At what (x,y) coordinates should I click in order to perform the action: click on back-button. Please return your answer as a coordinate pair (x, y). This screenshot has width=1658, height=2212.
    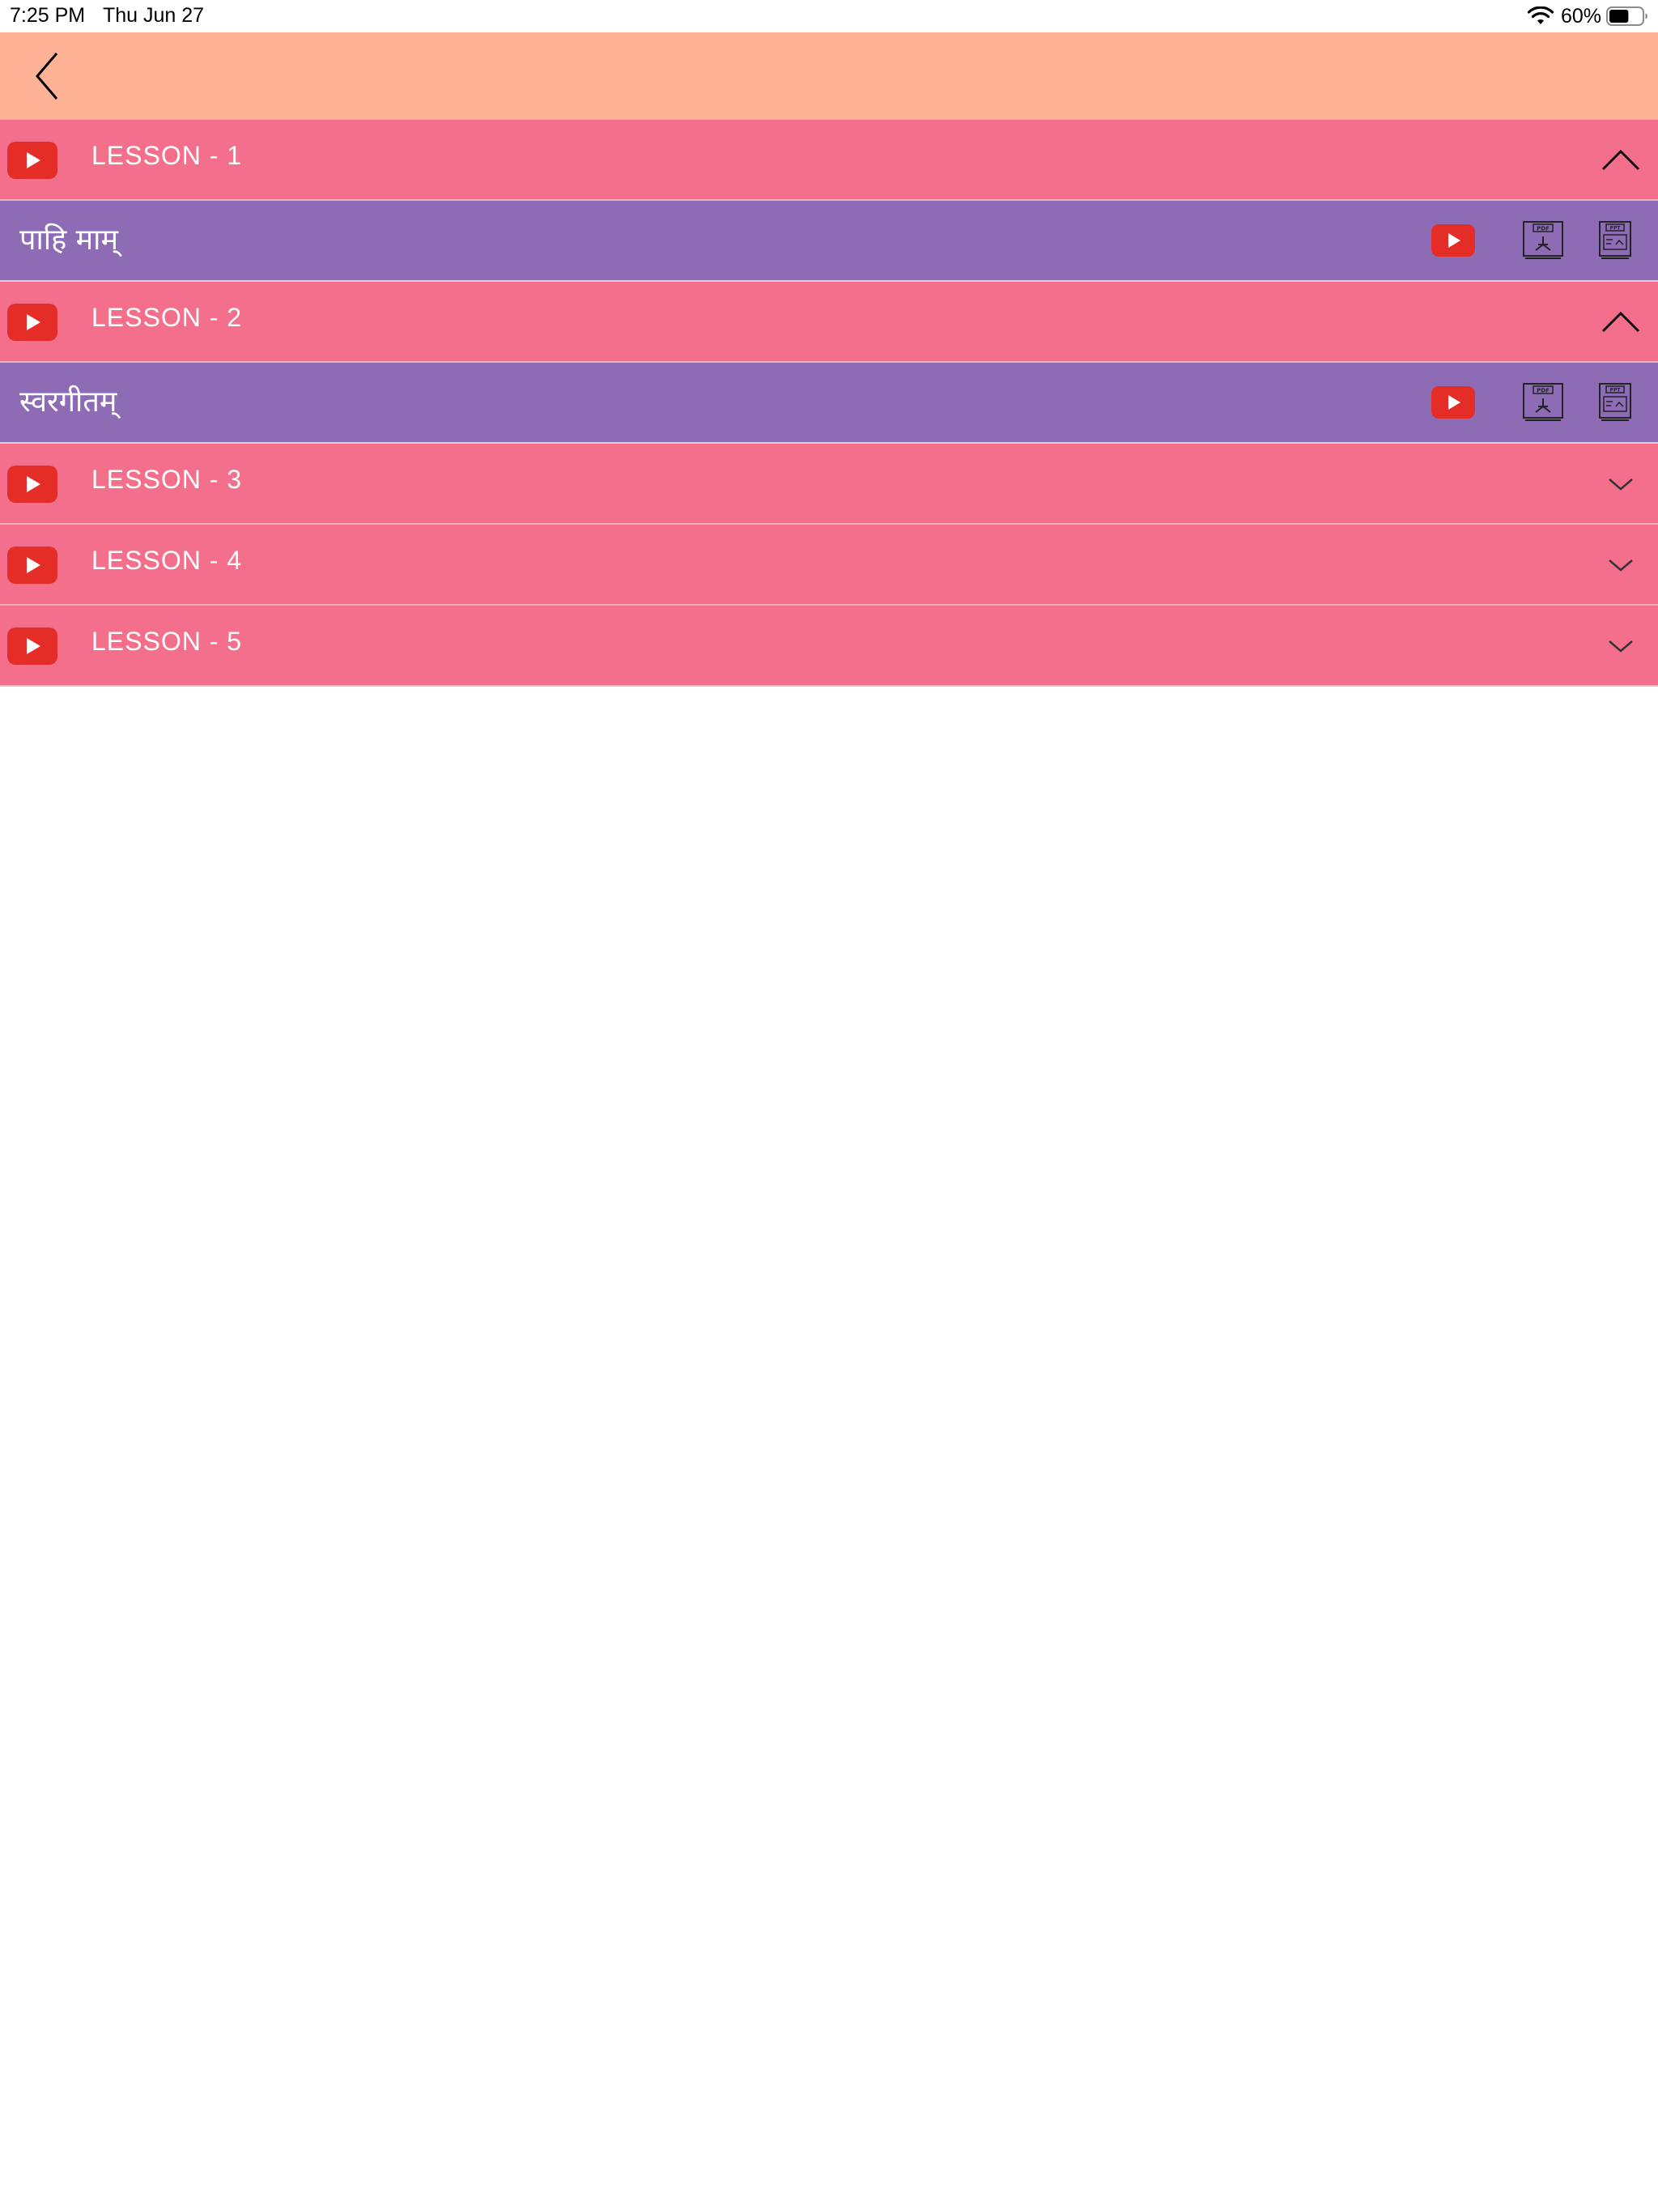
    Looking at the image, I should click on (48, 76).